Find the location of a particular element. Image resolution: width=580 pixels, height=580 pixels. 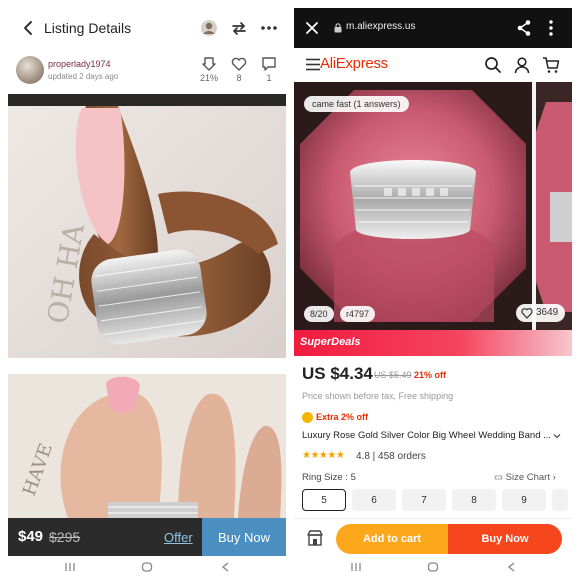

ring-hand-illustration: HAVE ENTI is located at coordinates (147, 446).